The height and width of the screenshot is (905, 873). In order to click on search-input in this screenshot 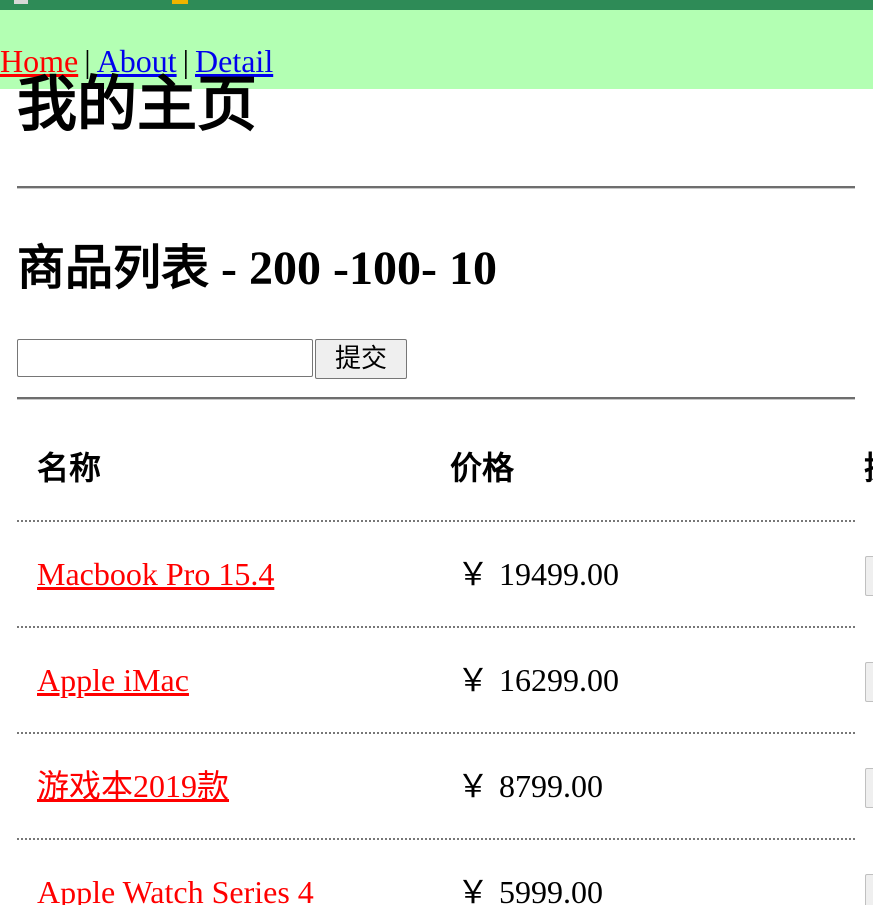, I will do `click(165, 358)`.